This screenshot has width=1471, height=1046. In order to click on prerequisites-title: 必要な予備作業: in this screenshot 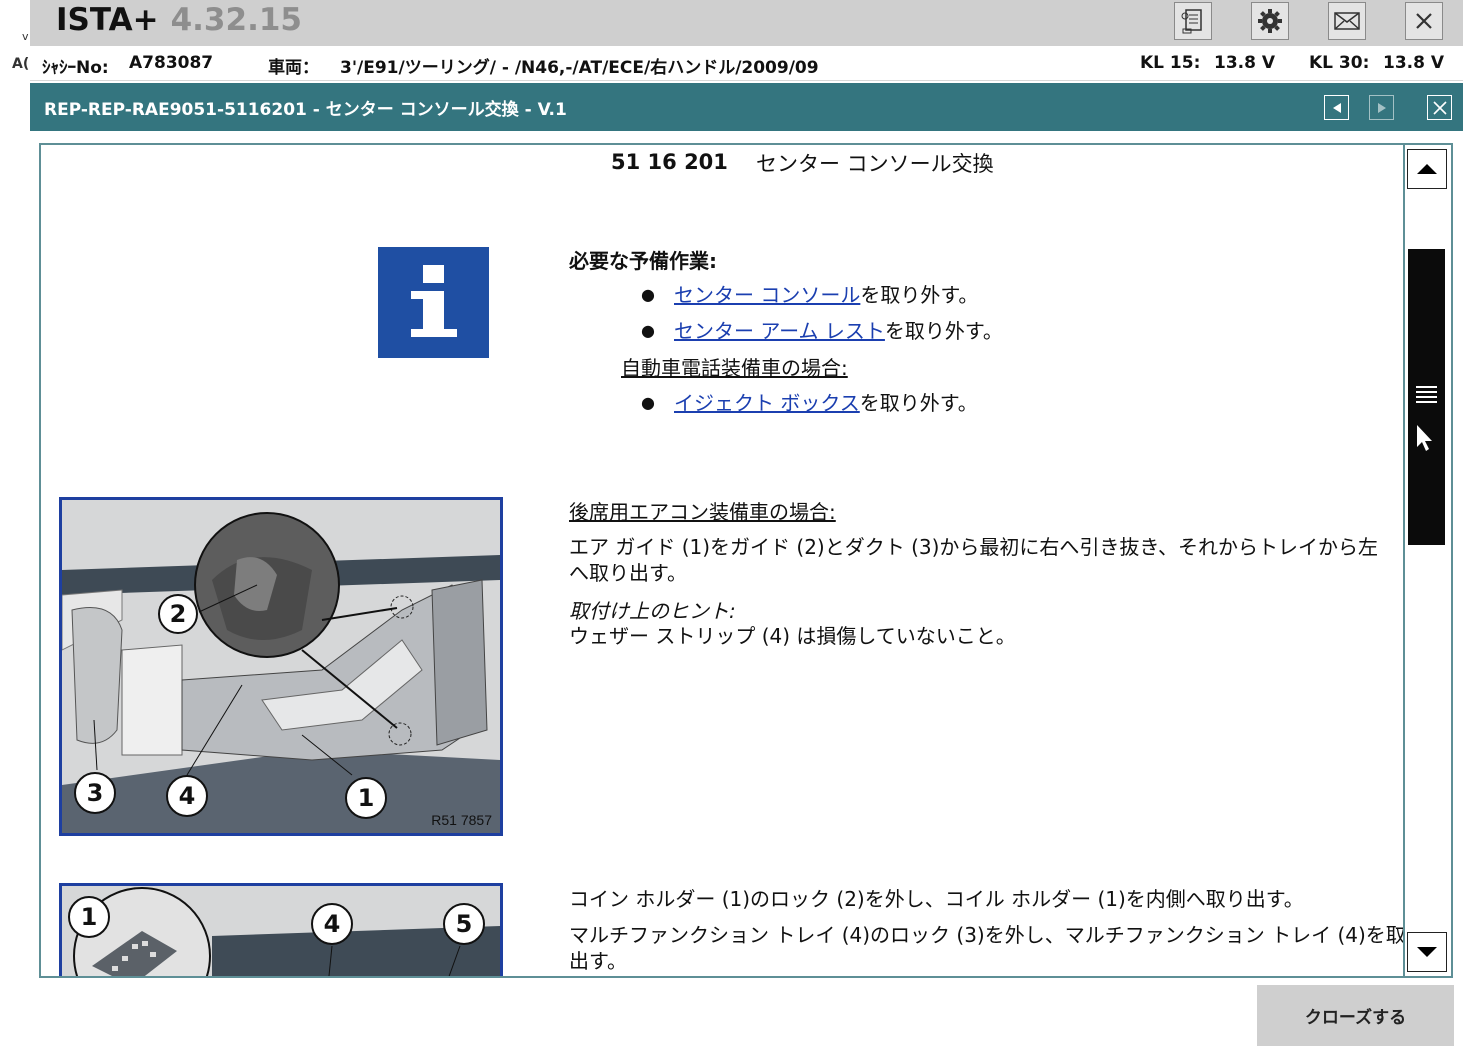, I will do `click(643, 261)`.